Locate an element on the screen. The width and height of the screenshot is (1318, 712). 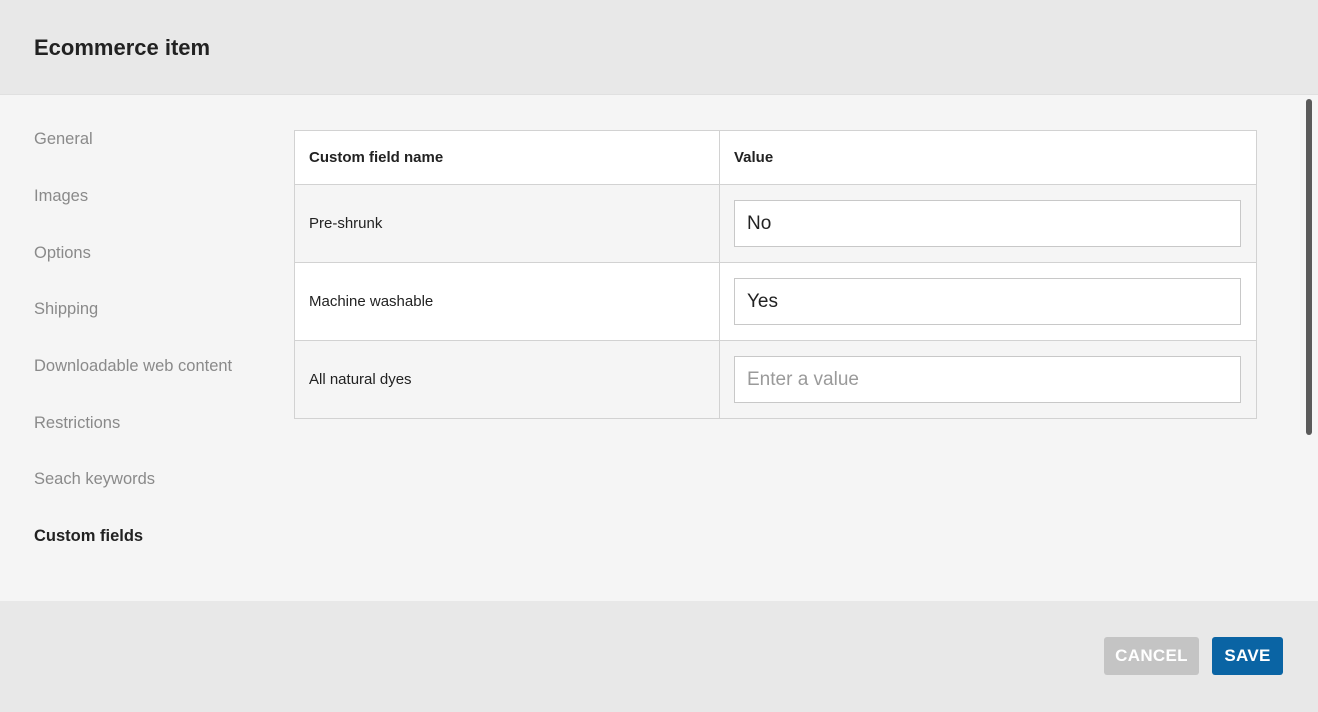
table-row: All natural dyes is located at coordinates (775, 379).